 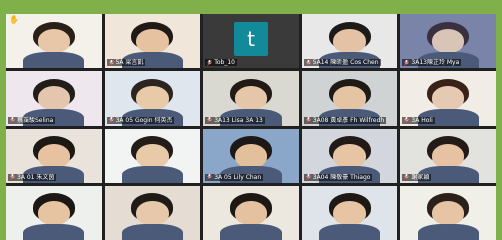 I want to click on participant-name-label: 5A14 陳昕盈 Cos Chen, so click(x=342, y=63).